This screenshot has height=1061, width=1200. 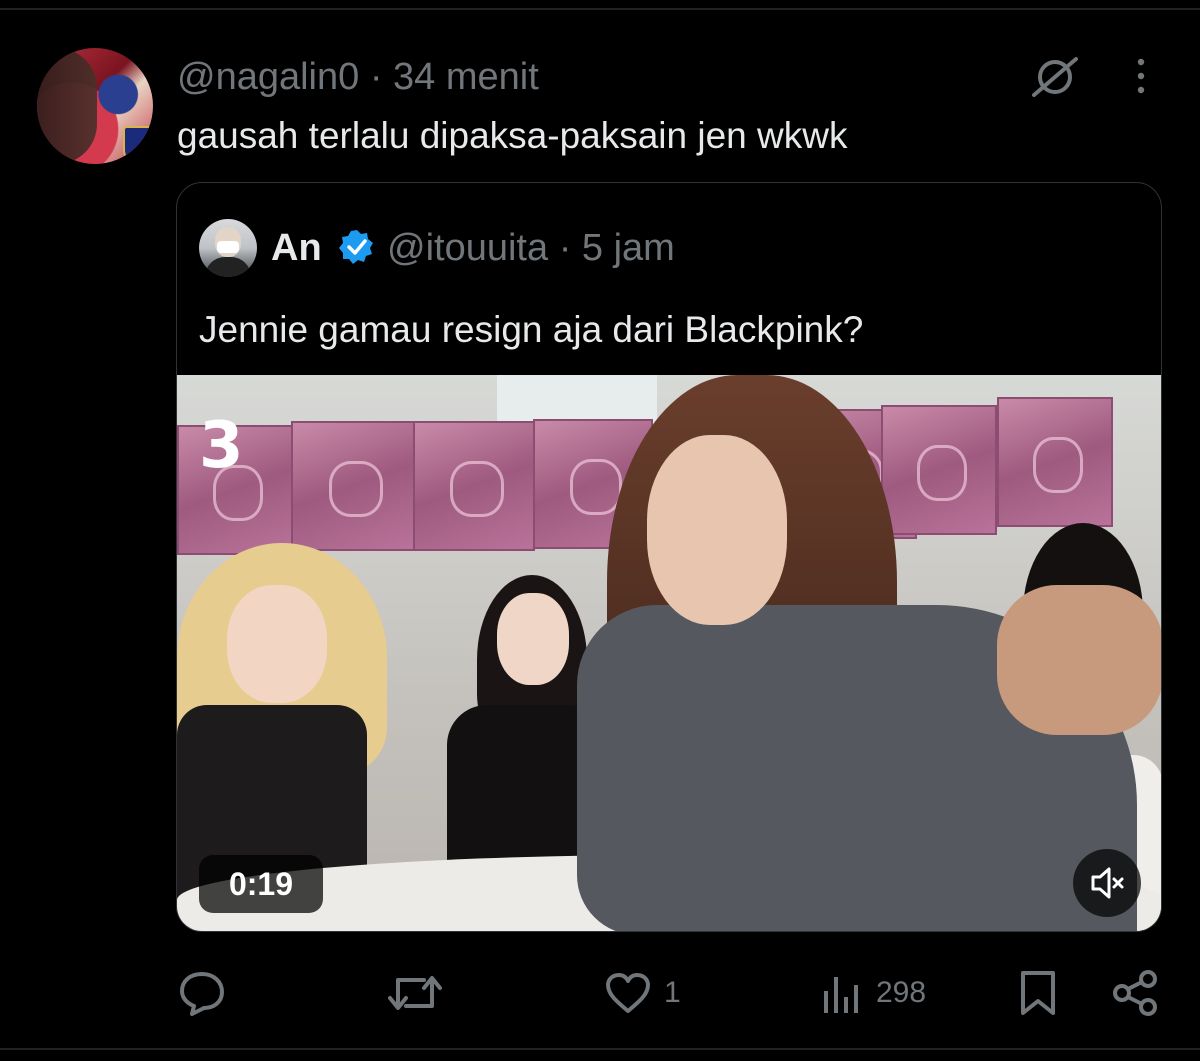 What do you see at coordinates (296, 248) in the screenshot?
I see `quoted-author-name: An` at bounding box center [296, 248].